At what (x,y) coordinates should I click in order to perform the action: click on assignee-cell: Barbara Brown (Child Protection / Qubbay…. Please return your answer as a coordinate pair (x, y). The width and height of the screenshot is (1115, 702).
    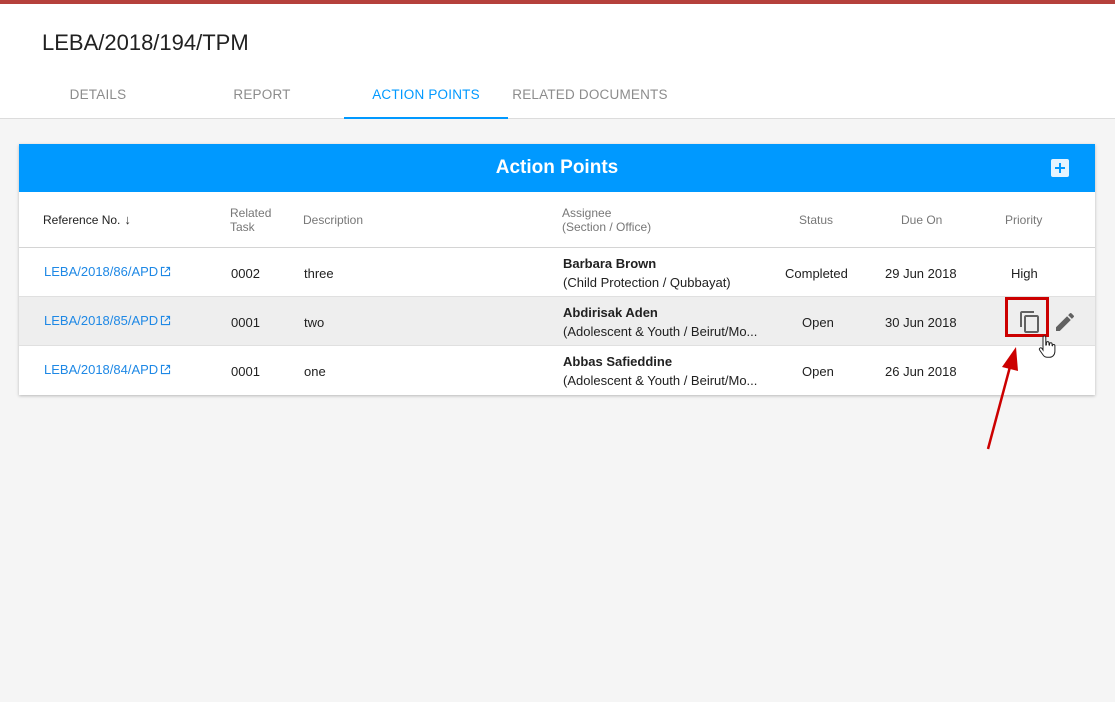
    Looking at the image, I should click on (647, 273).